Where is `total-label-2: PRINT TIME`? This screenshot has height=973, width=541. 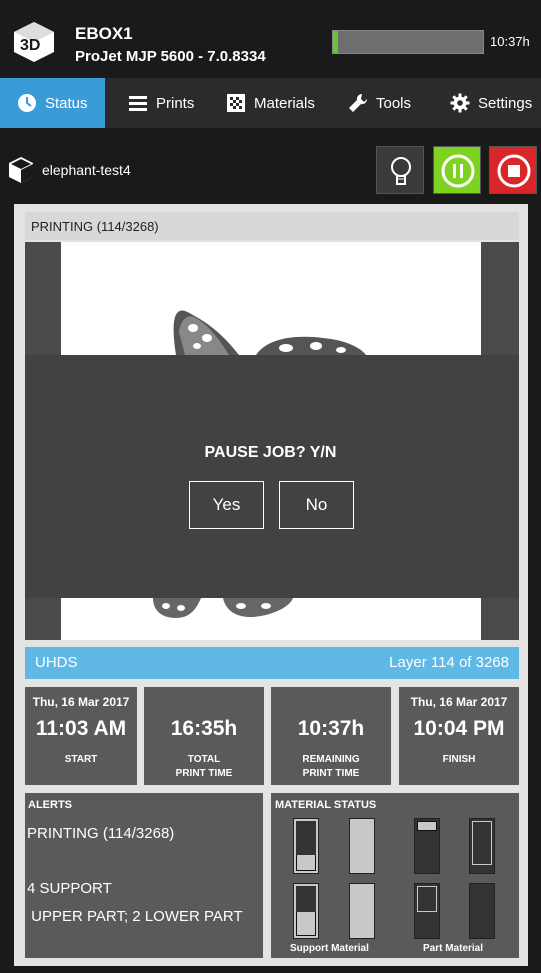 total-label-2: PRINT TIME is located at coordinates (204, 773).